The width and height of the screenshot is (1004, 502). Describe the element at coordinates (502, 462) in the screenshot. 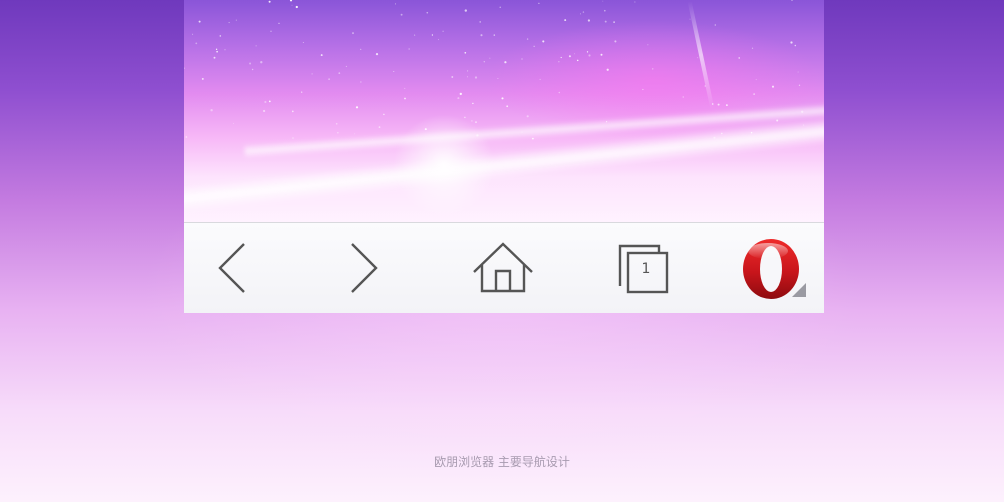

I see `design-caption: 欧朋浏览器 主要导航设计` at that location.